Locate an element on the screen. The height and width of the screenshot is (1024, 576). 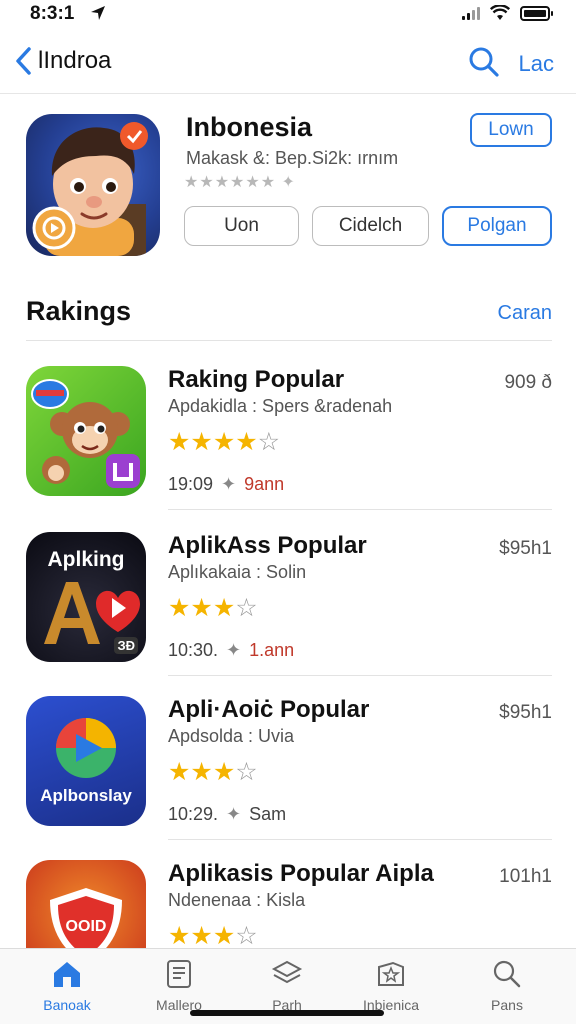
status-bar: 8:3:1 is located at coordinates (288, 14).